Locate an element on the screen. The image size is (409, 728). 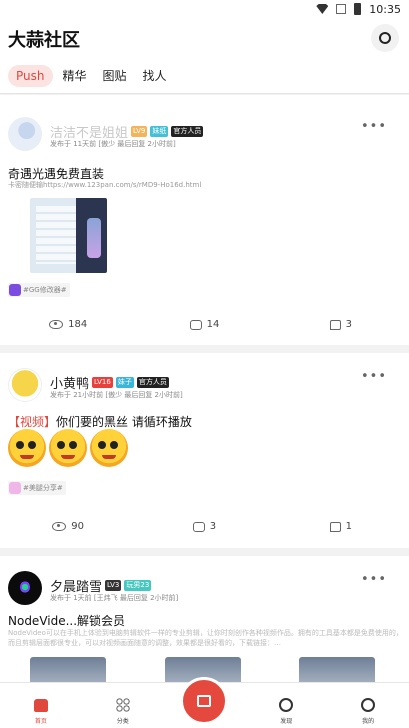
nav-discover: 发现 is located at coordinates (286, 705).